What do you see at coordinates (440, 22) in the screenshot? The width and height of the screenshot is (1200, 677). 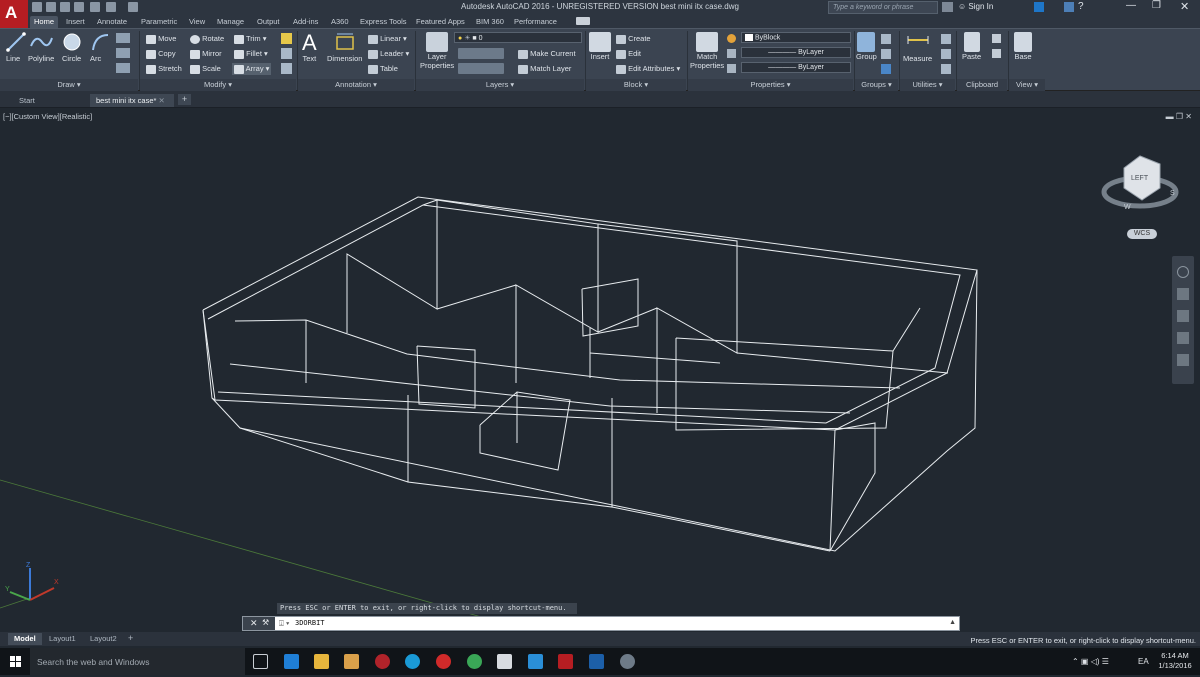 I see `tab-featured-apps: Featured Apps` at bounding box center [440, 22].